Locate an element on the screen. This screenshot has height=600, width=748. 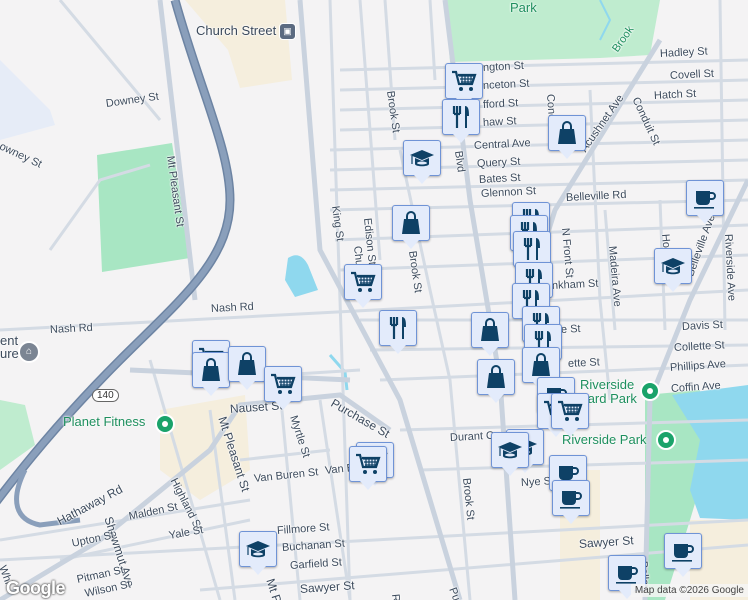
street-label: ngton St is located at coordinates (503, 66).